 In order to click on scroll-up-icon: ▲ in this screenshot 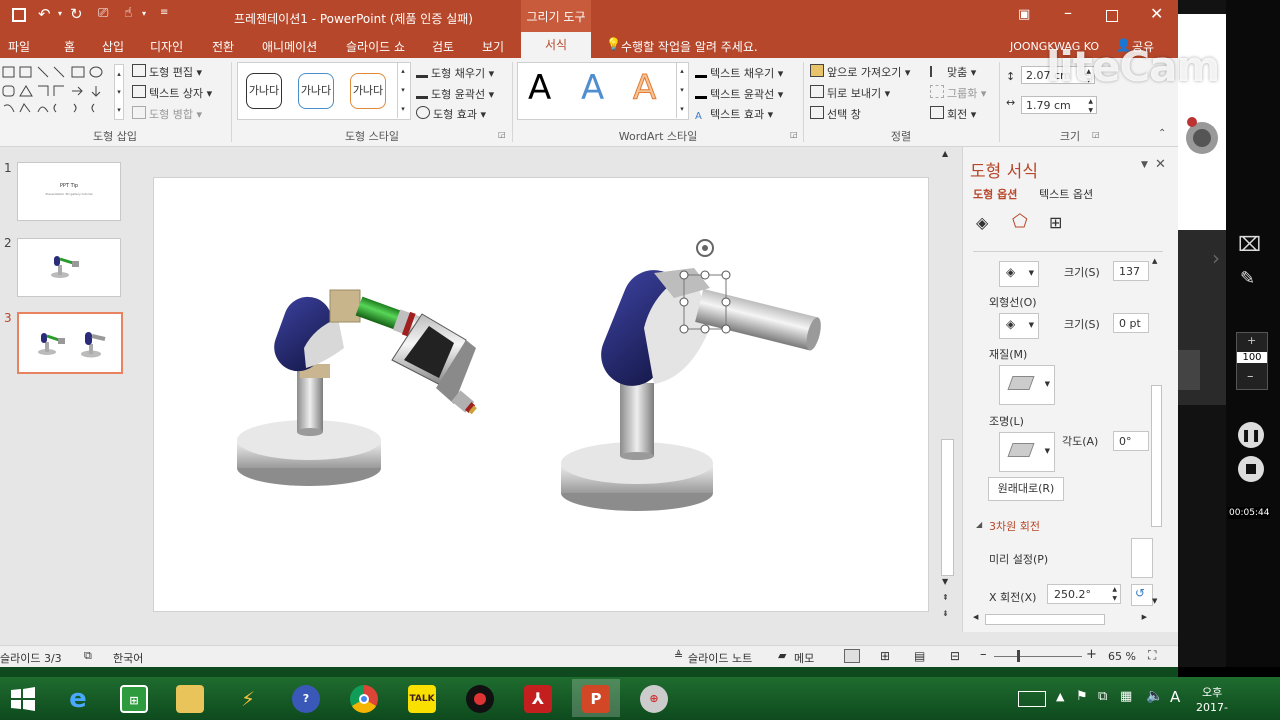, I will do `click(945, 153)`.